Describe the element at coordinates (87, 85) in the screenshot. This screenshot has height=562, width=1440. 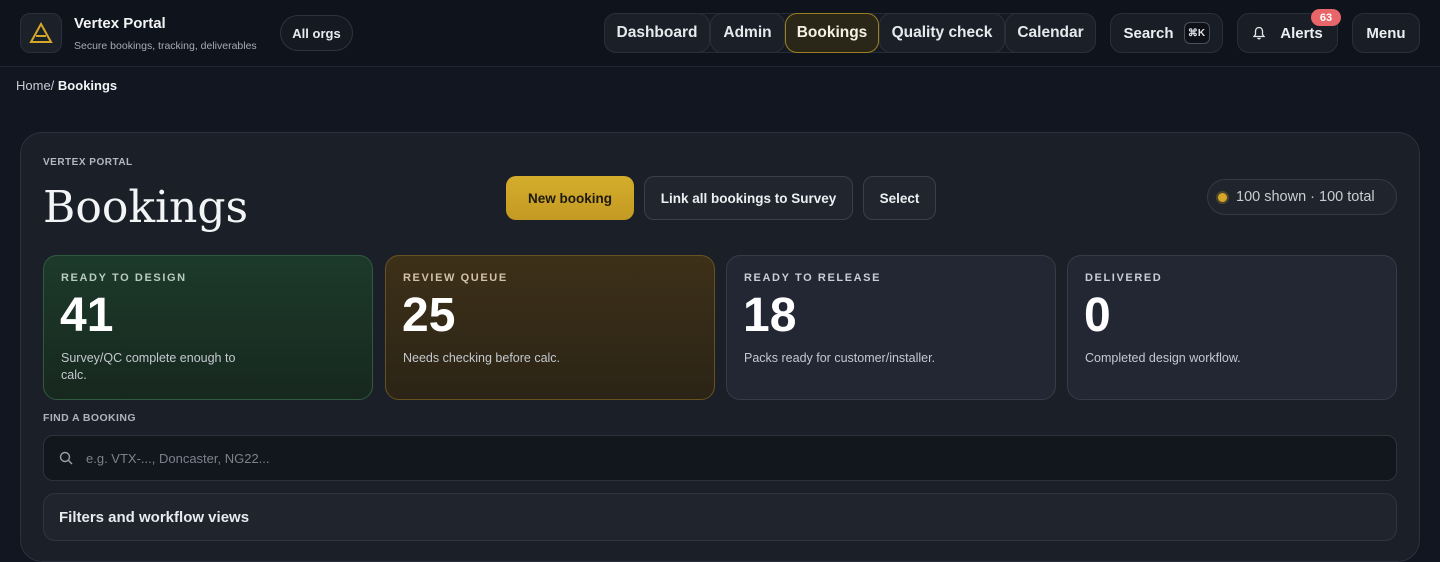
I see `breadcrumb-current: Bookings` at that location.